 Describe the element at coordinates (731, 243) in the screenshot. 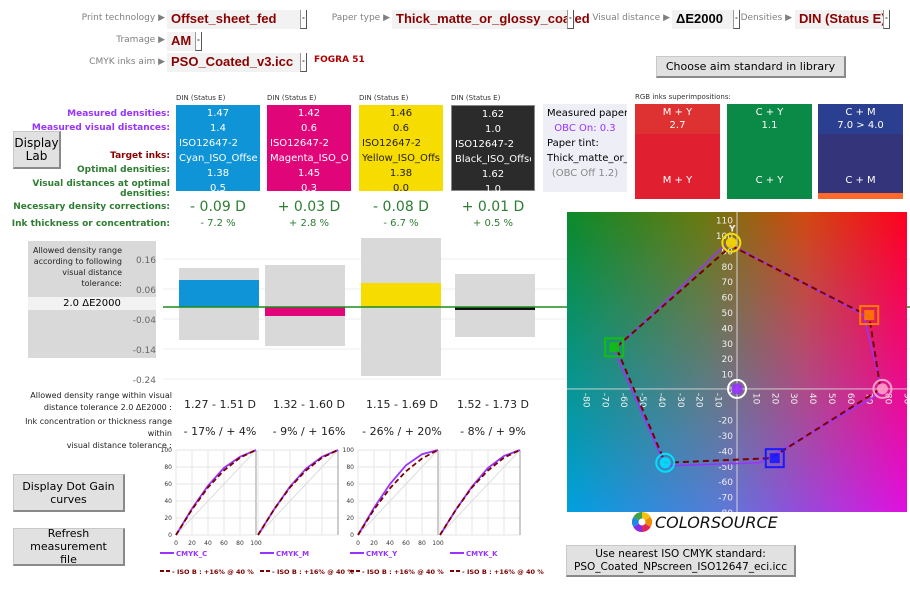

I see `marker-yellow-fill` at that location.